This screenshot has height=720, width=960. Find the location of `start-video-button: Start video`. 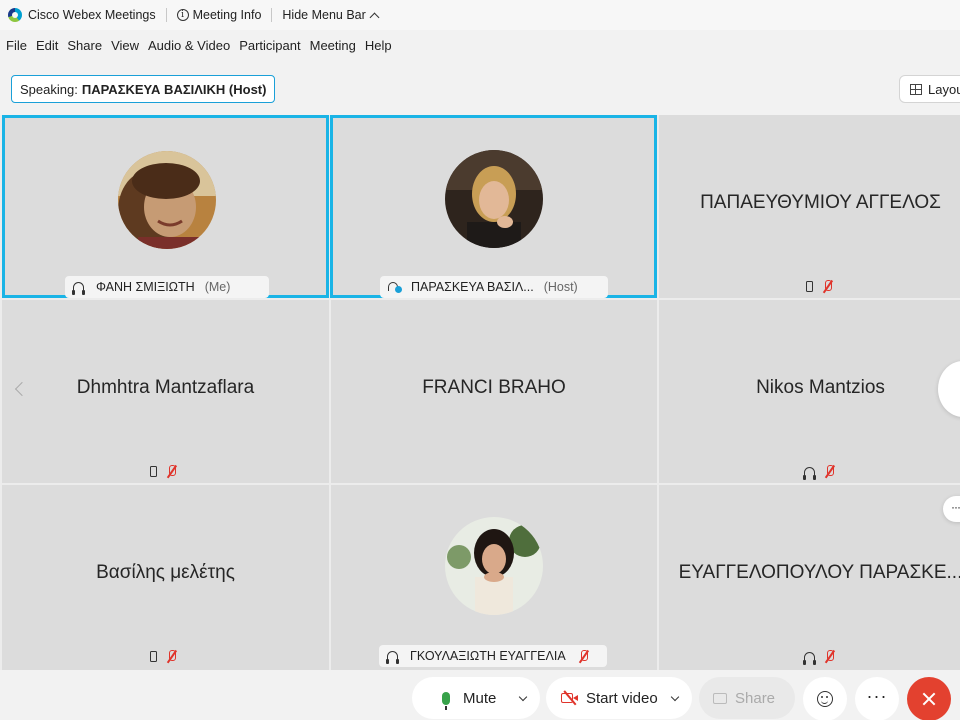

start-video-button: Start video is located at coordinates (619, 698).